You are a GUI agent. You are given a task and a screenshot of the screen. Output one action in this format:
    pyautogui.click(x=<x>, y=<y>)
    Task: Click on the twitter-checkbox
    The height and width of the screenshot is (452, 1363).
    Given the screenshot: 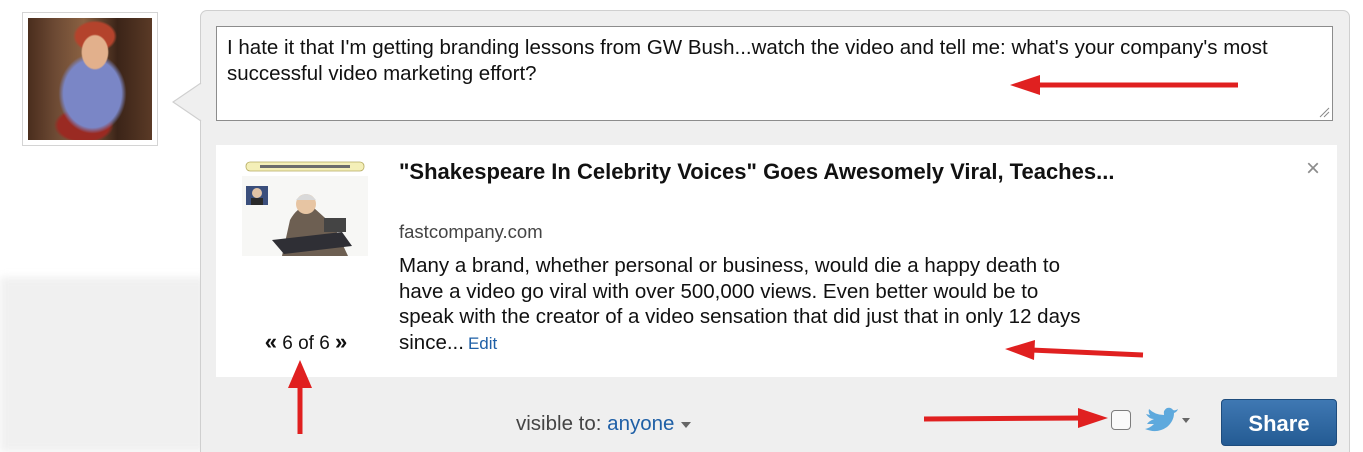 What is the action you would take?
    pyautogui.click(x=1121, y=420)
    